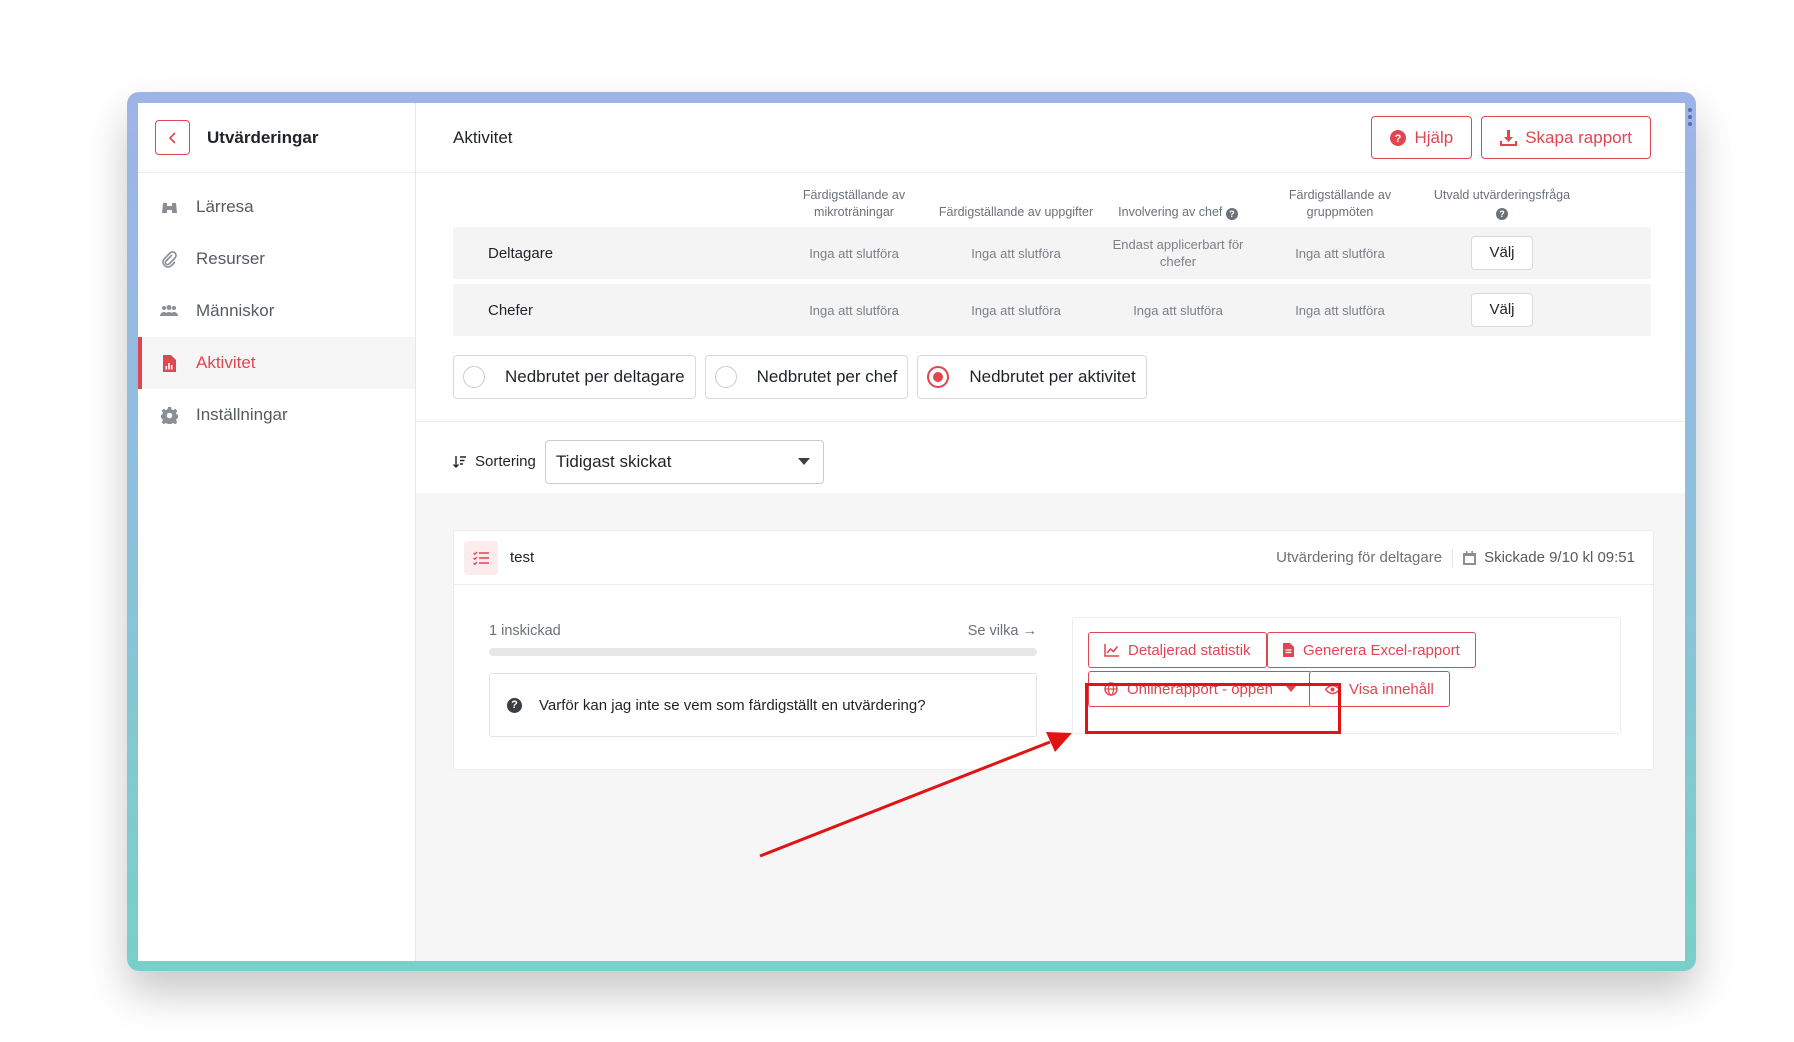 The image size is (1794, 1042). Describe the element at coordinates (806, 377) in the screenshot. I see `breakdown-per-manager-radio: Nedbrutet per chef` at that location.